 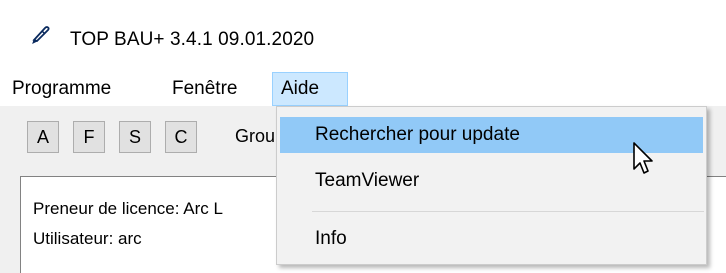 I want to click on menu-programme: Programme, so click(x=61, y=89).